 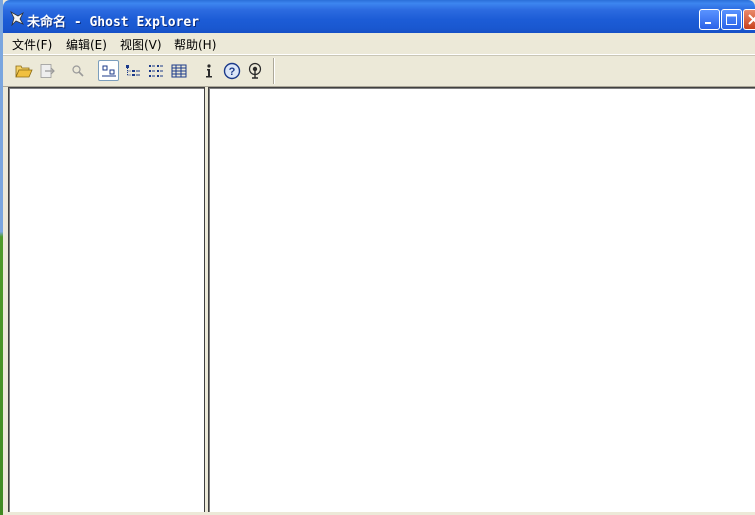 I want to click on large-icons-view-button, so click(x=108, y=70).